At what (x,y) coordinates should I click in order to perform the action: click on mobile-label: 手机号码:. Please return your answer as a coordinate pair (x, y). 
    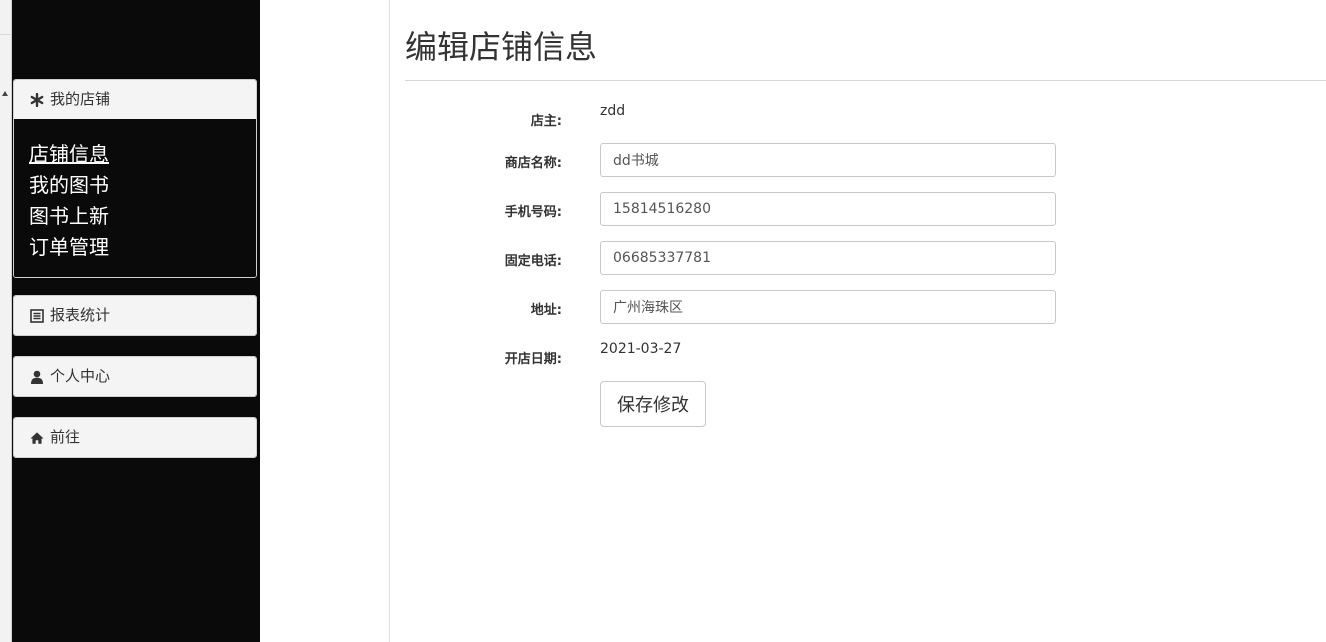
    Looking at the image, I should click on (533, 212).